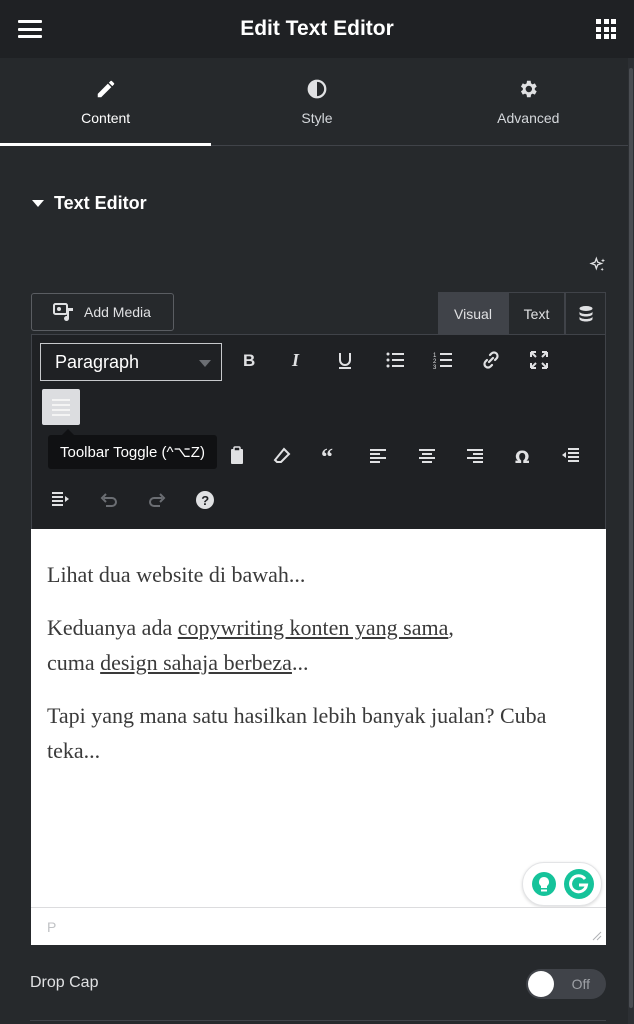 This screenshot has width=634, height=1024. I want to click on panel-scrollbar, so click(631, 541).